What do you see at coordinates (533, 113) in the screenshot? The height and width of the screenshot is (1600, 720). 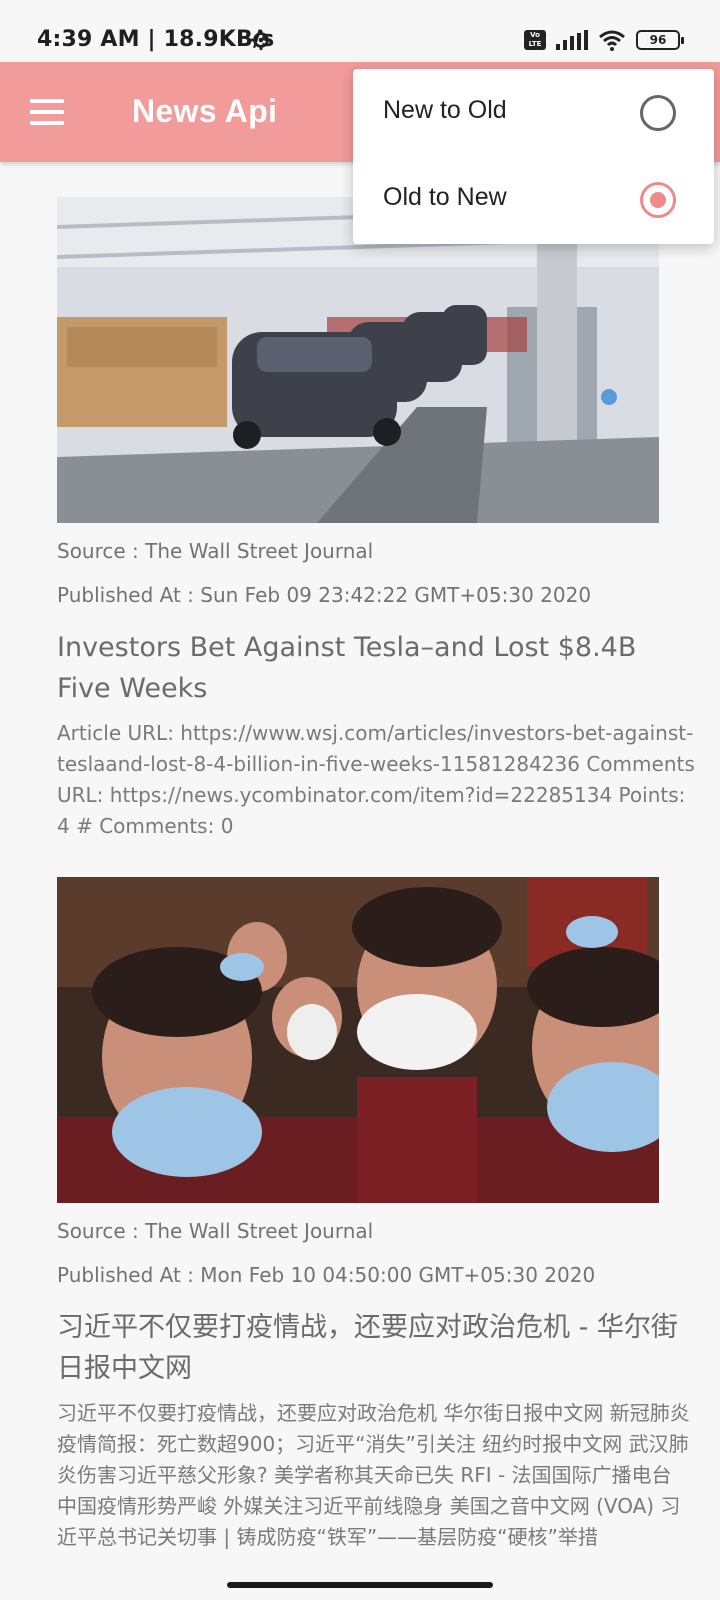 I see `sort-option-new-to-old: New to Old` at bounding box center [533, 113].